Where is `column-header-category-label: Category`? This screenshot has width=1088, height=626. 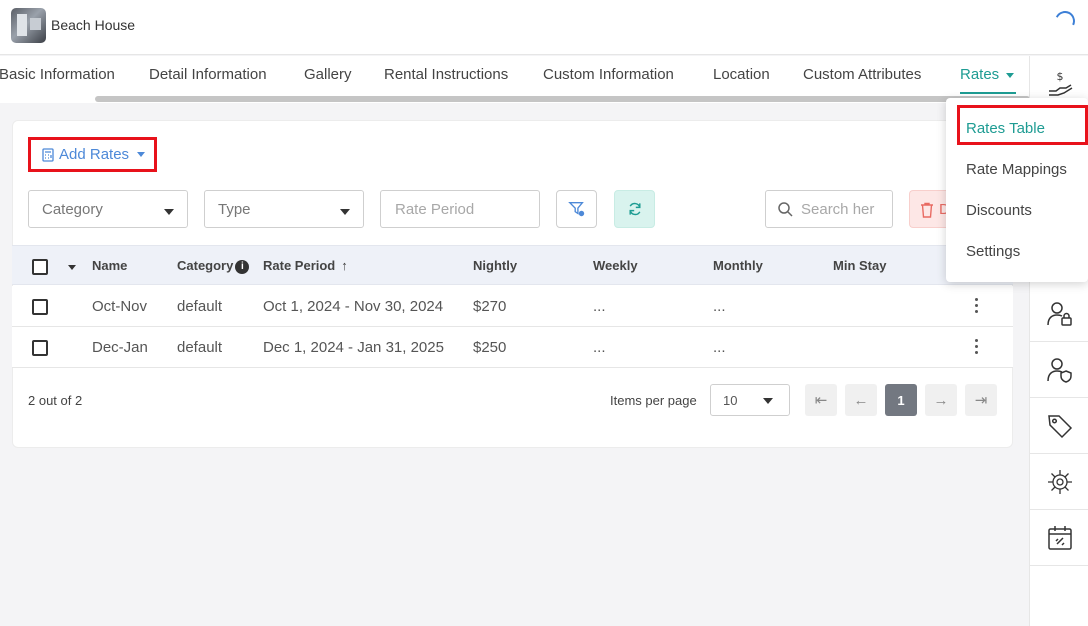
column-header-category-label: Category is located at coordinates (205, 265).